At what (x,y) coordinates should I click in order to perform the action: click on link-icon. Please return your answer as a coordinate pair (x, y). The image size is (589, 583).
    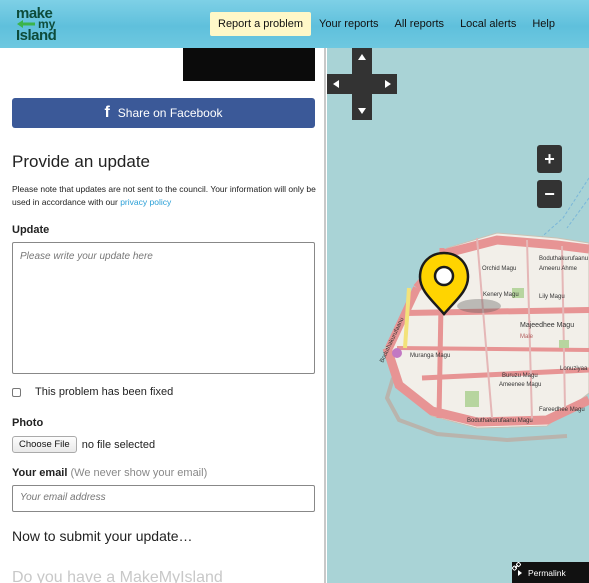
    Looking at the image, I should click on (516, 566).